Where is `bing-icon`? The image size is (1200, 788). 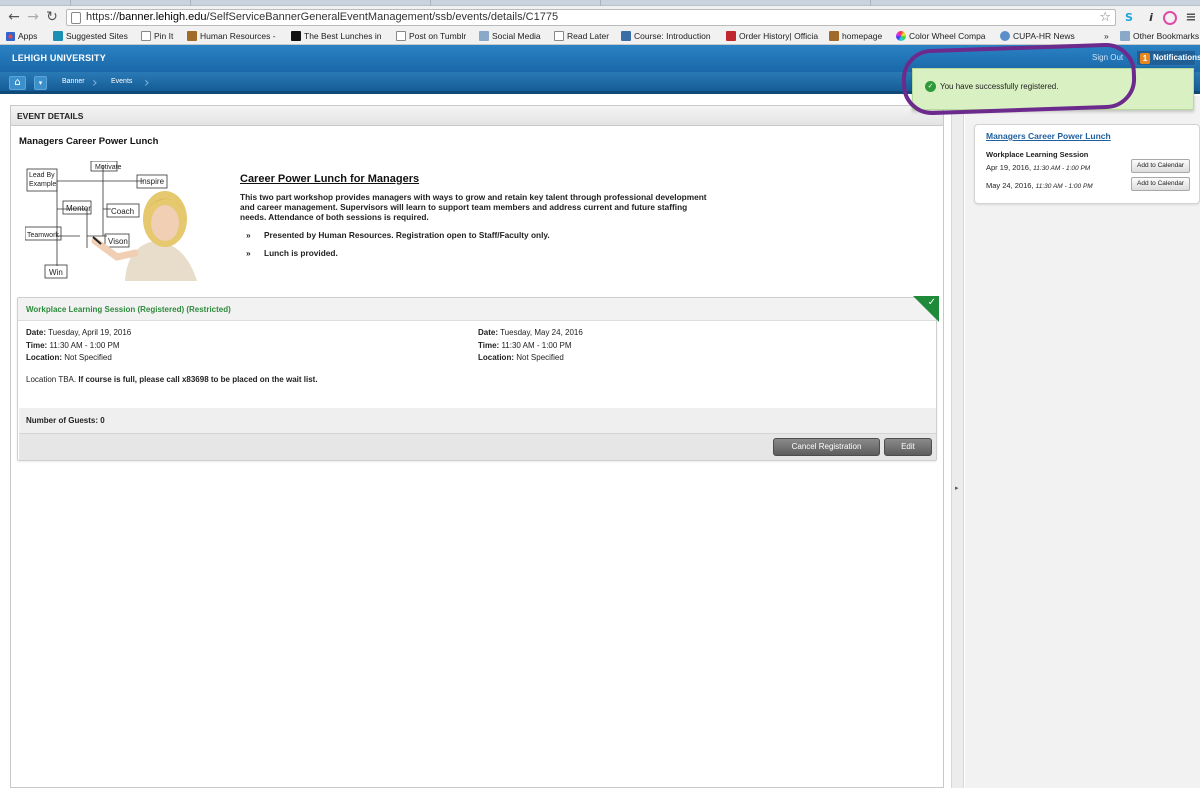
bing-icon is located at coordinates (58, 36).